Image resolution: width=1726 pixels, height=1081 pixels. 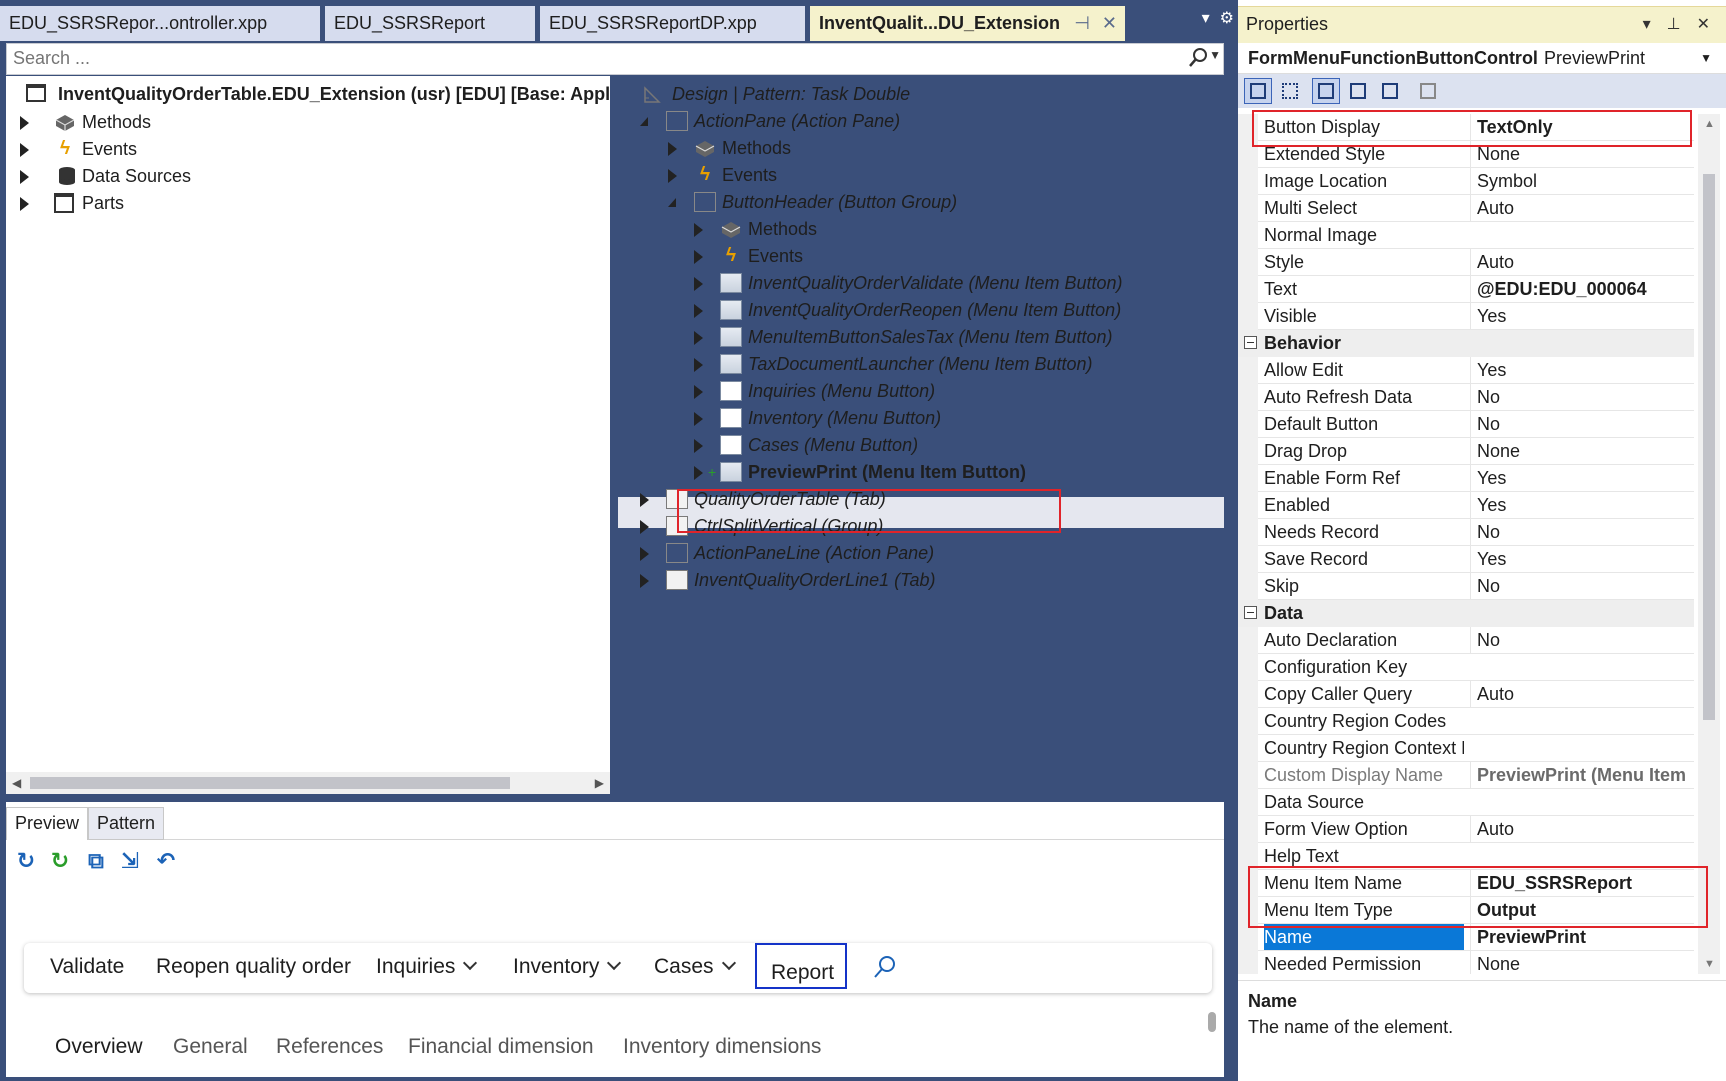 I want to click on pin-icon: ⊣, so click(x=1082, y=23).